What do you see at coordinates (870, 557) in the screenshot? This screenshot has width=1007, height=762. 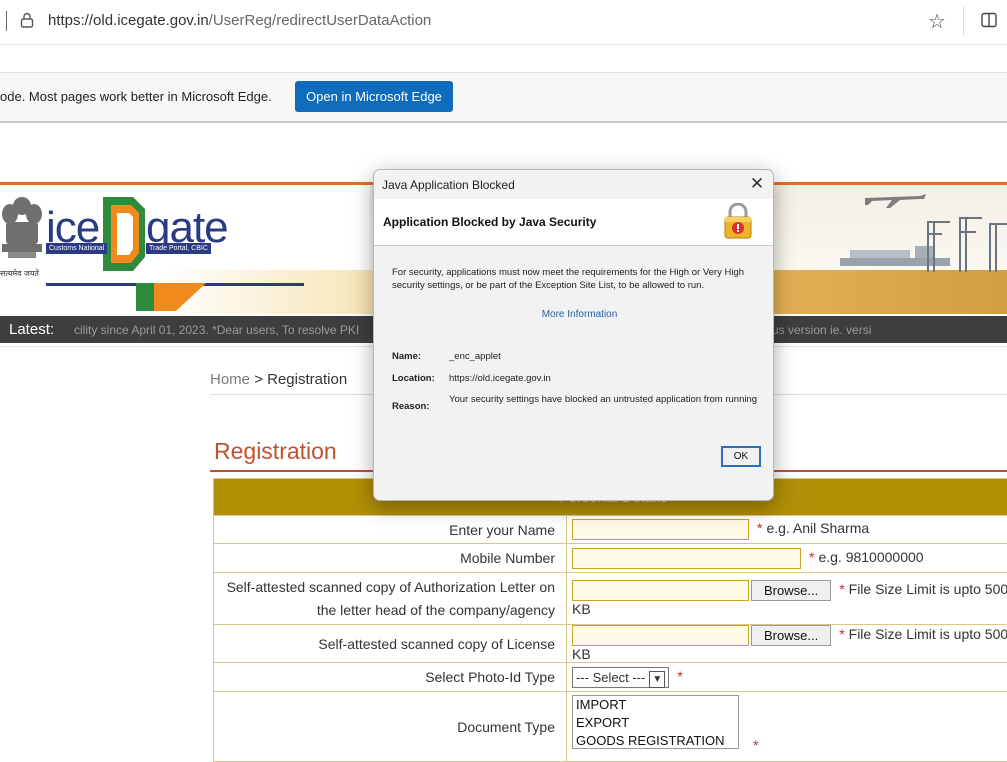 I see `mobile-hint: e.g. 9810000000` at bounding box center [870, 557].